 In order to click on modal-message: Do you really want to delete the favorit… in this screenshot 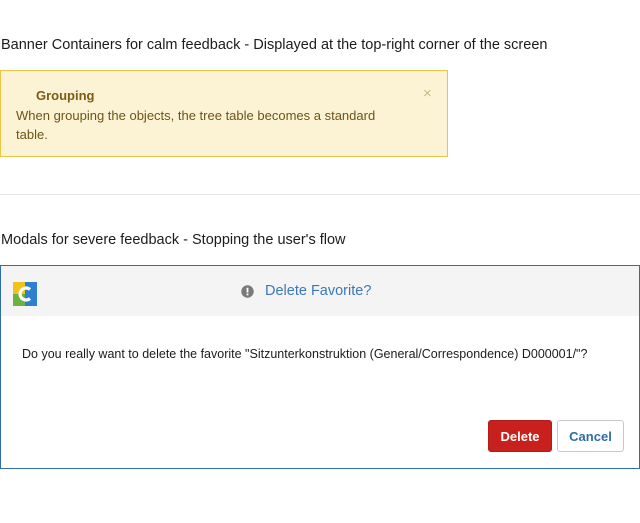, I will do `click(305, 354)`.